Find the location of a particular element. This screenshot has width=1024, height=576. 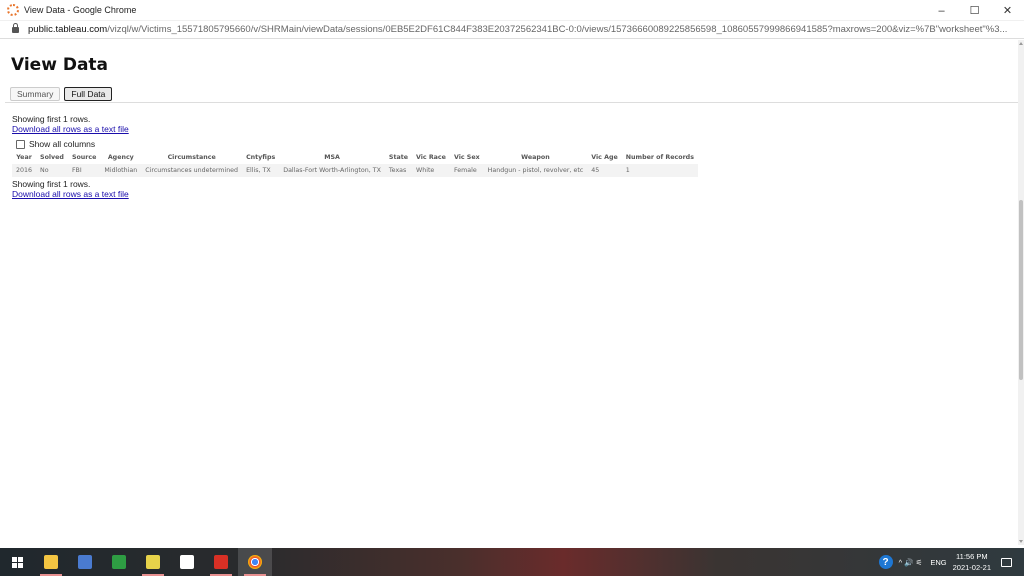

paint-icon is located at coordinates (153, 562).